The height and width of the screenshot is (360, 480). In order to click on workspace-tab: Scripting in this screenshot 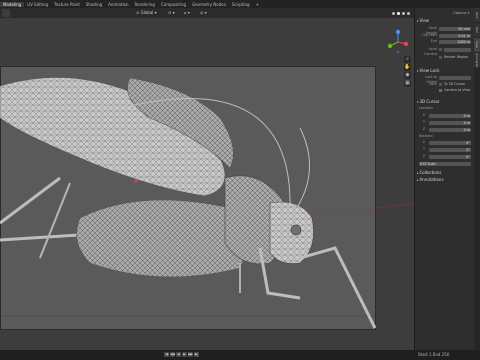, I will do `click(241, 4)`.